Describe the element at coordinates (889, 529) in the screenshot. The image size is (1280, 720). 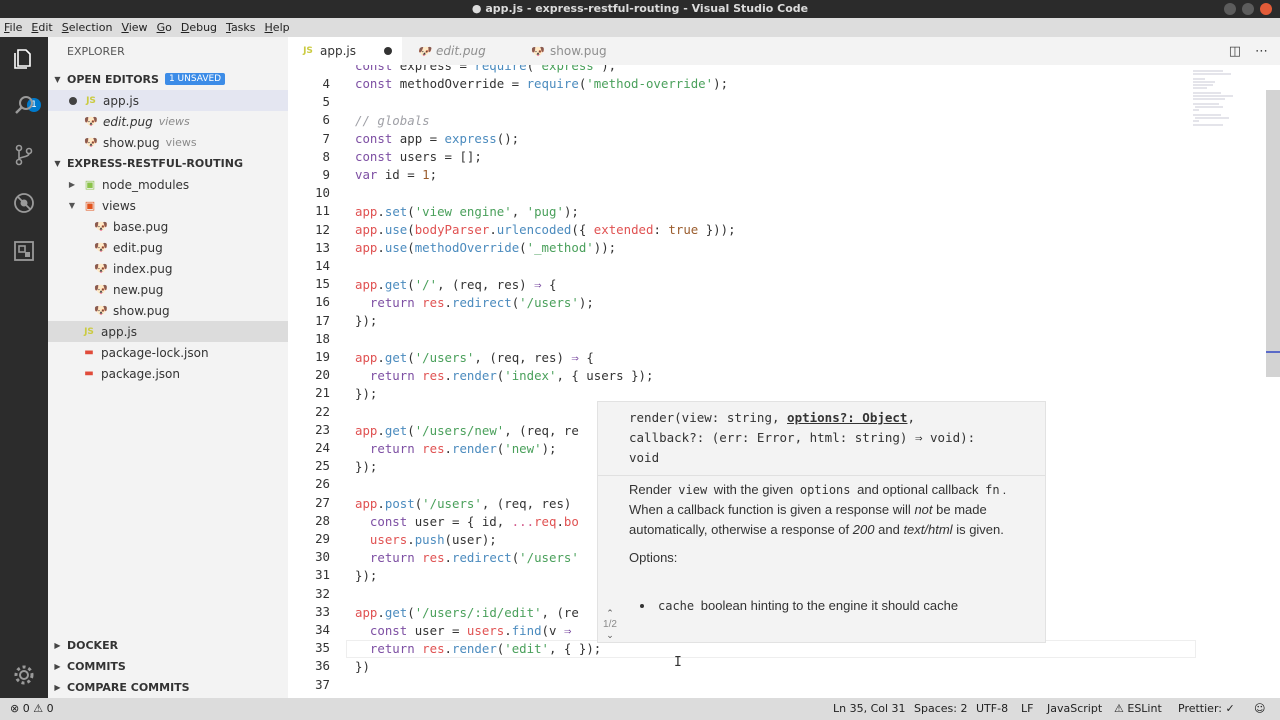
I see `doc-text: and` at that location.